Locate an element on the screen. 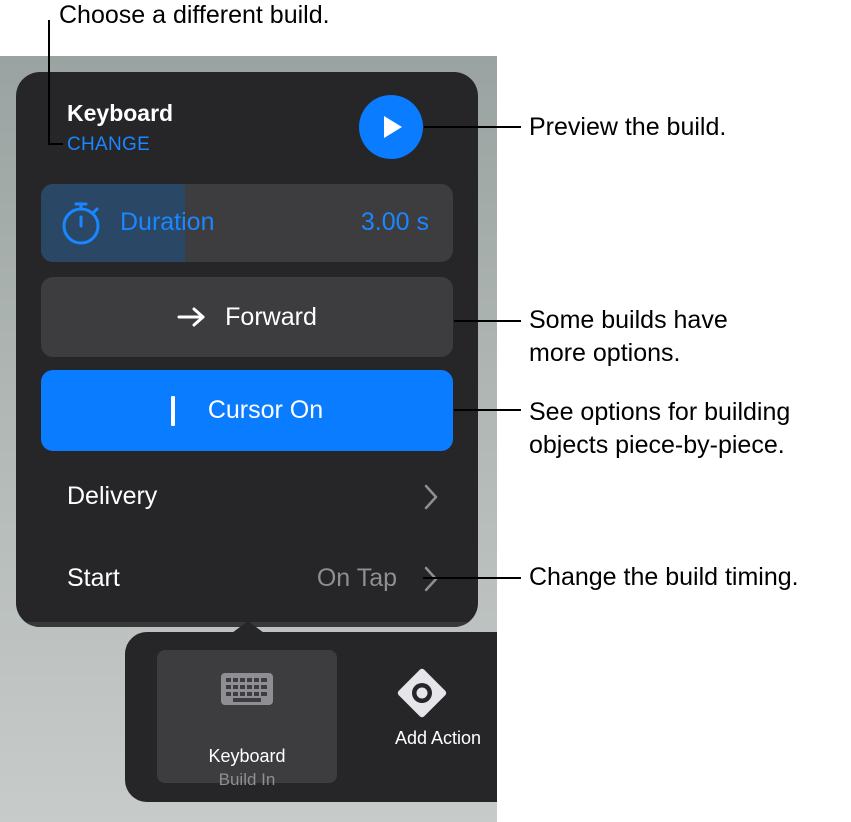 Image resolution: width=851 pixels, height=822 pixels. keyboard-build-tile: Keyboard Build In is located at coordinates (247, 719).